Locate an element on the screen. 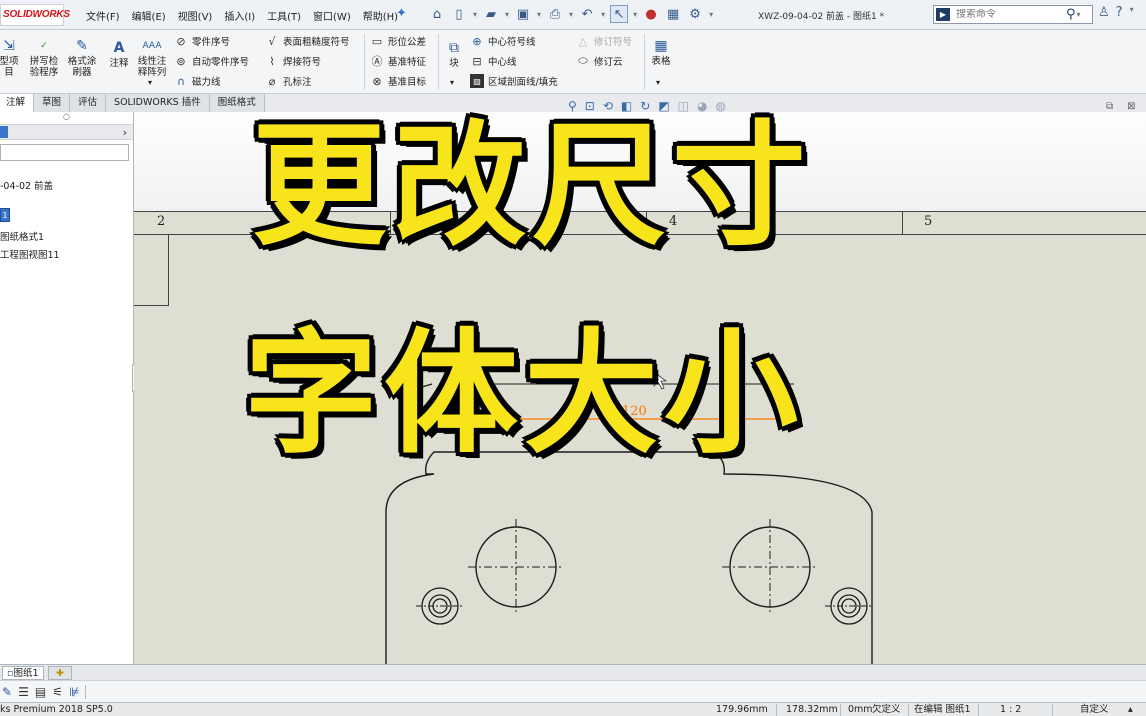  undo-icon: ↶ is located at coordinates (587, 14).